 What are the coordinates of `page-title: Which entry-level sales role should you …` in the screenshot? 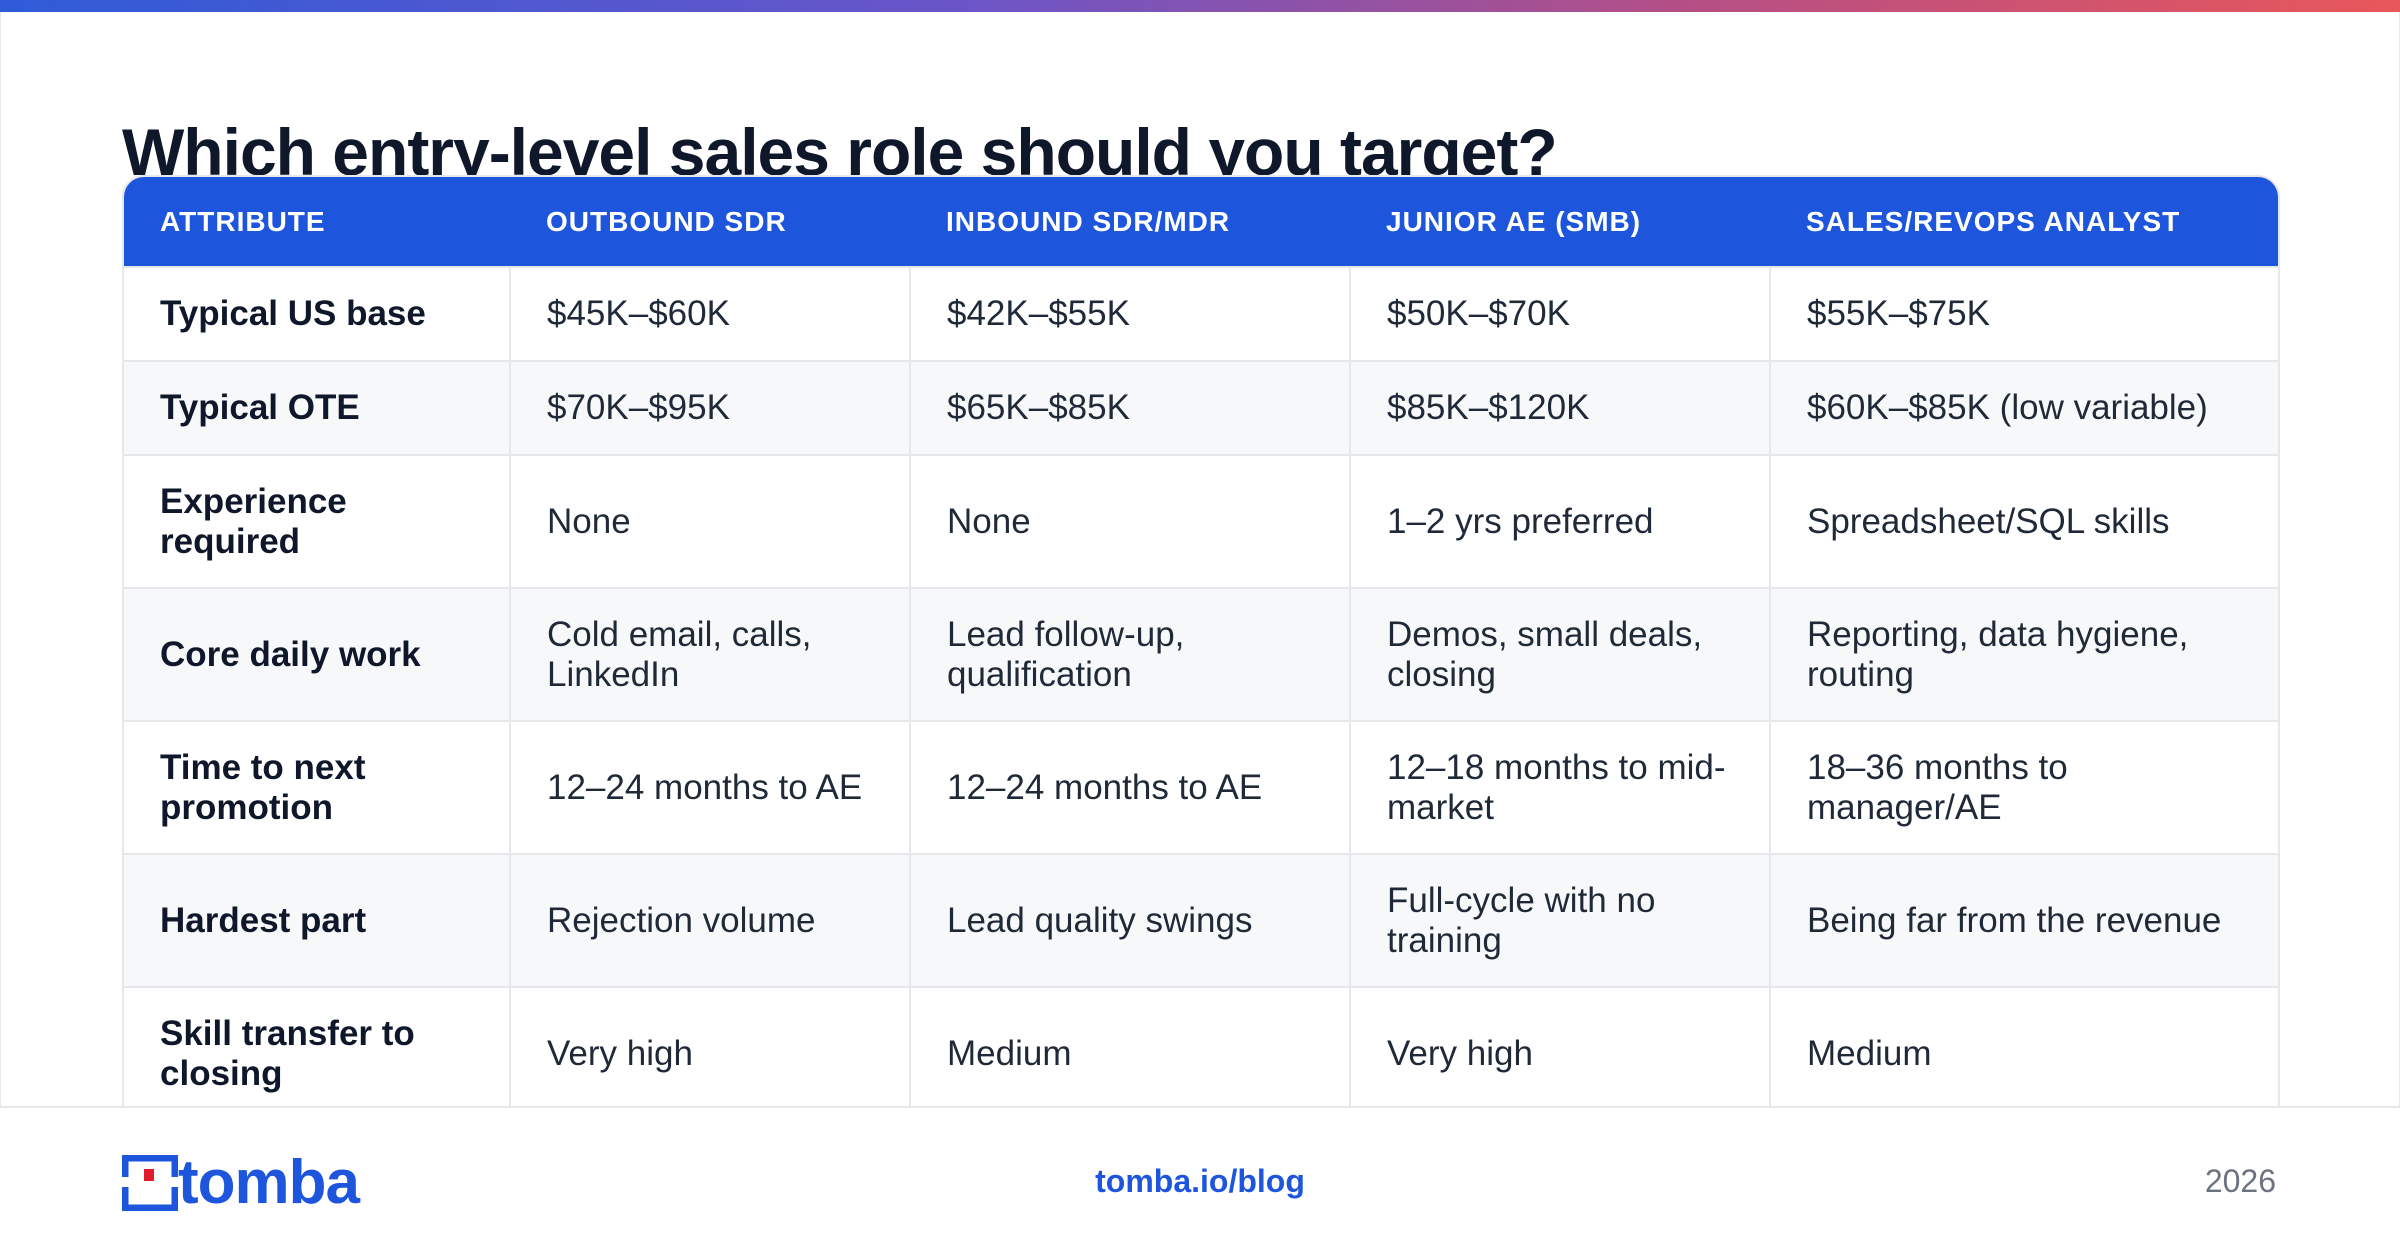 It's located at (840, 147).